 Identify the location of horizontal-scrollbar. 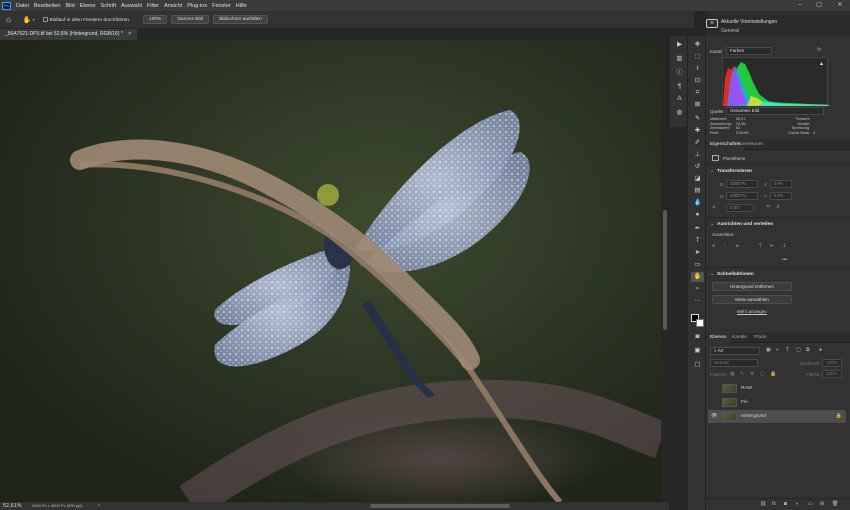
(385, 506).